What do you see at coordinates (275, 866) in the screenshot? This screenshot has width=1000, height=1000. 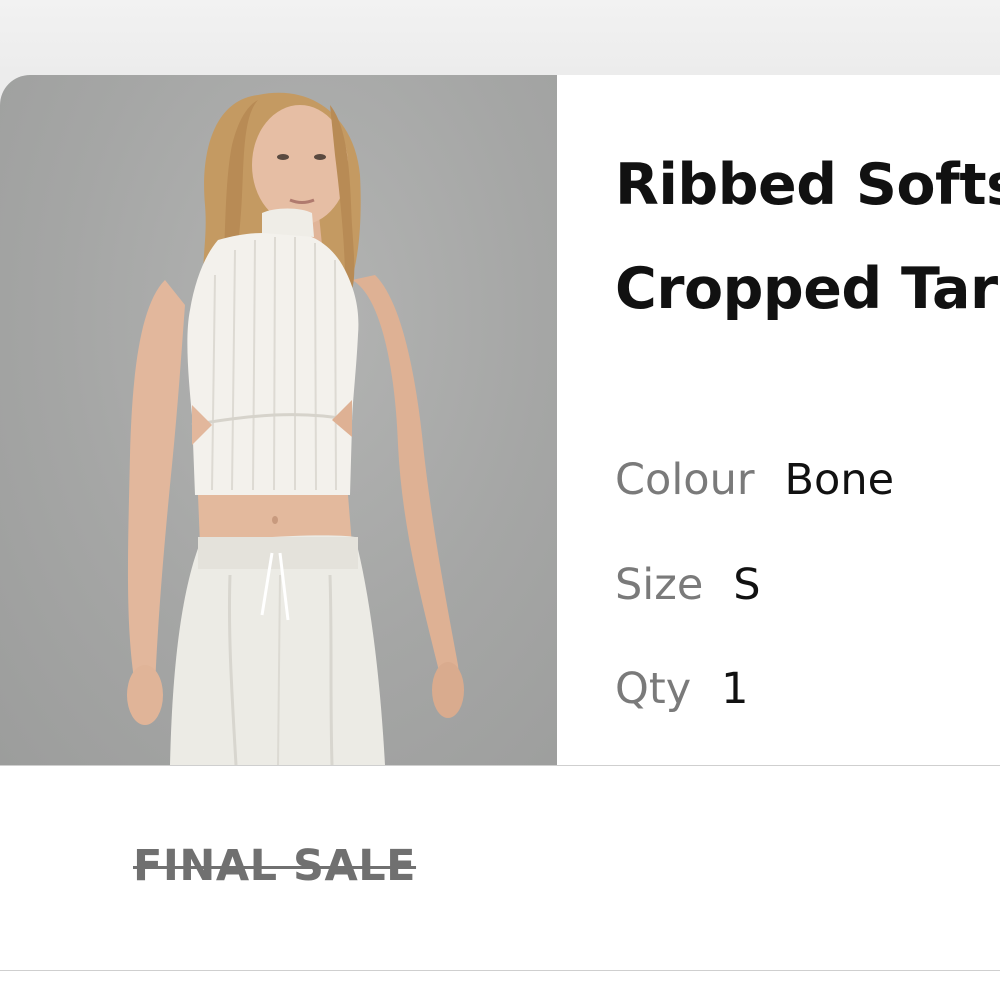 I see `final-sale-badge: FINAL SALE` at bounding box center [275, 866].